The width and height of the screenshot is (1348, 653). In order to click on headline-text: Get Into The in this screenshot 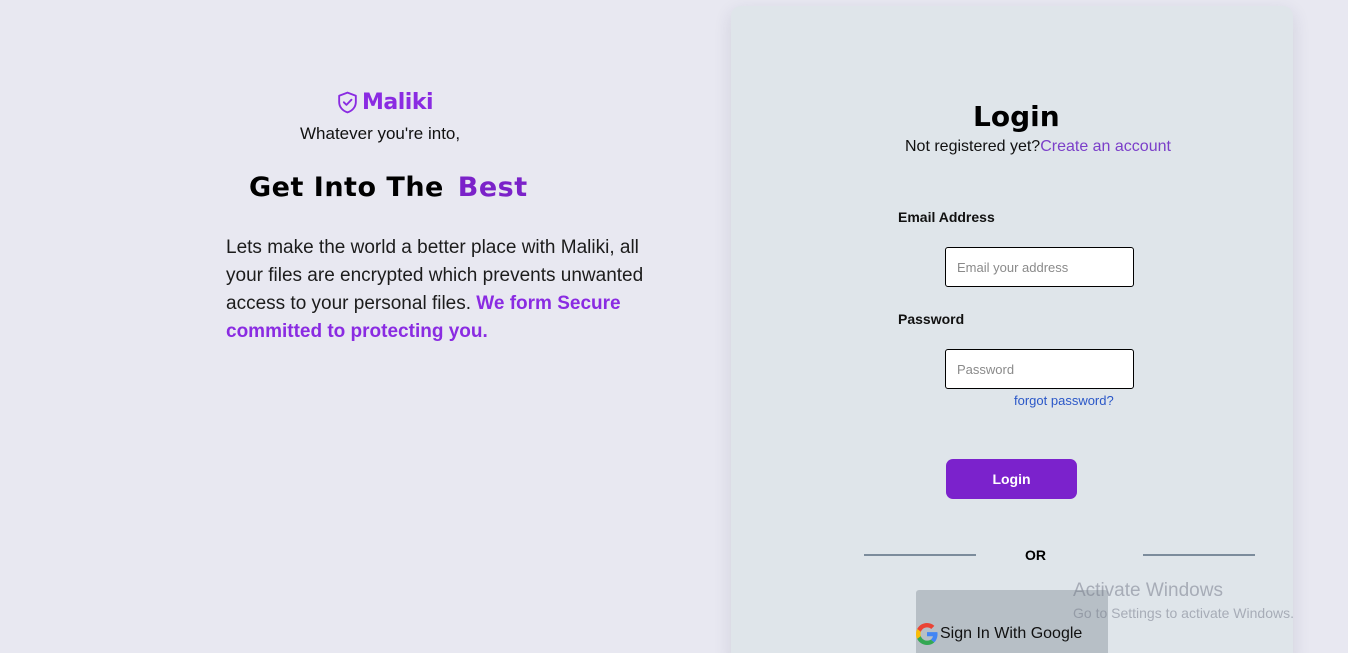, I will do `click(346, 187)`.